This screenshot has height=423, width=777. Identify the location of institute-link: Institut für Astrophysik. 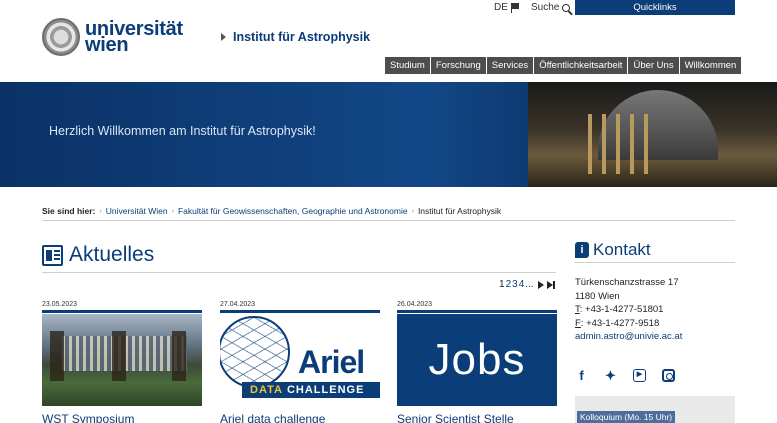
(295, 37).